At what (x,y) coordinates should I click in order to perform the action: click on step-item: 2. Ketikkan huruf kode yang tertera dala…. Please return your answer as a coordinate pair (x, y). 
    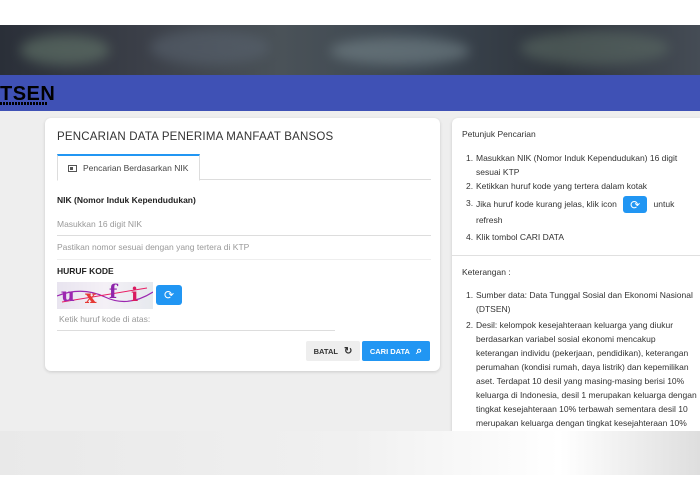
    Looking at the image, I should click on (557, 186).